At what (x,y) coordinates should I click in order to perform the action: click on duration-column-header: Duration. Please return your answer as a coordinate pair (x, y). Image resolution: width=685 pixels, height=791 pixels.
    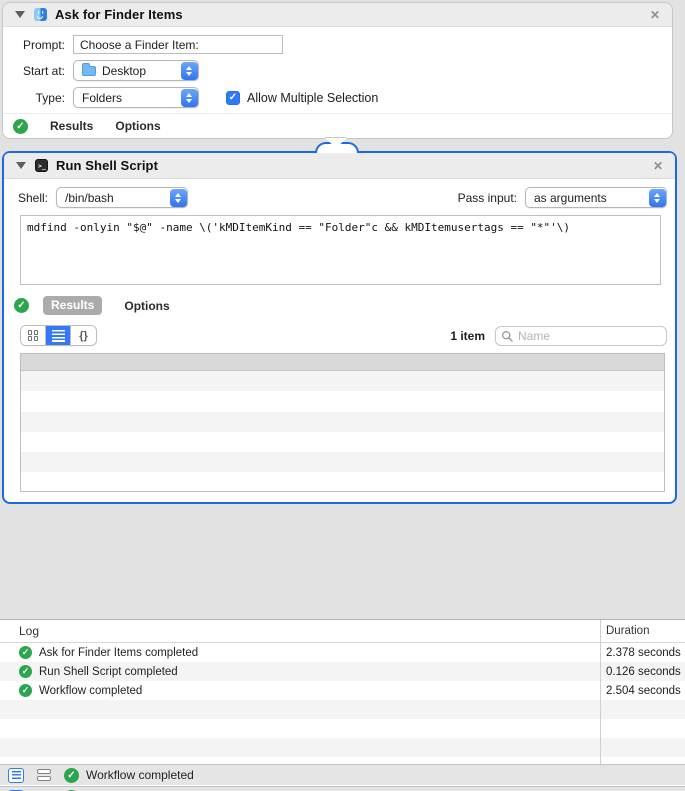
    Looking at the image, I should click on (642, 631).